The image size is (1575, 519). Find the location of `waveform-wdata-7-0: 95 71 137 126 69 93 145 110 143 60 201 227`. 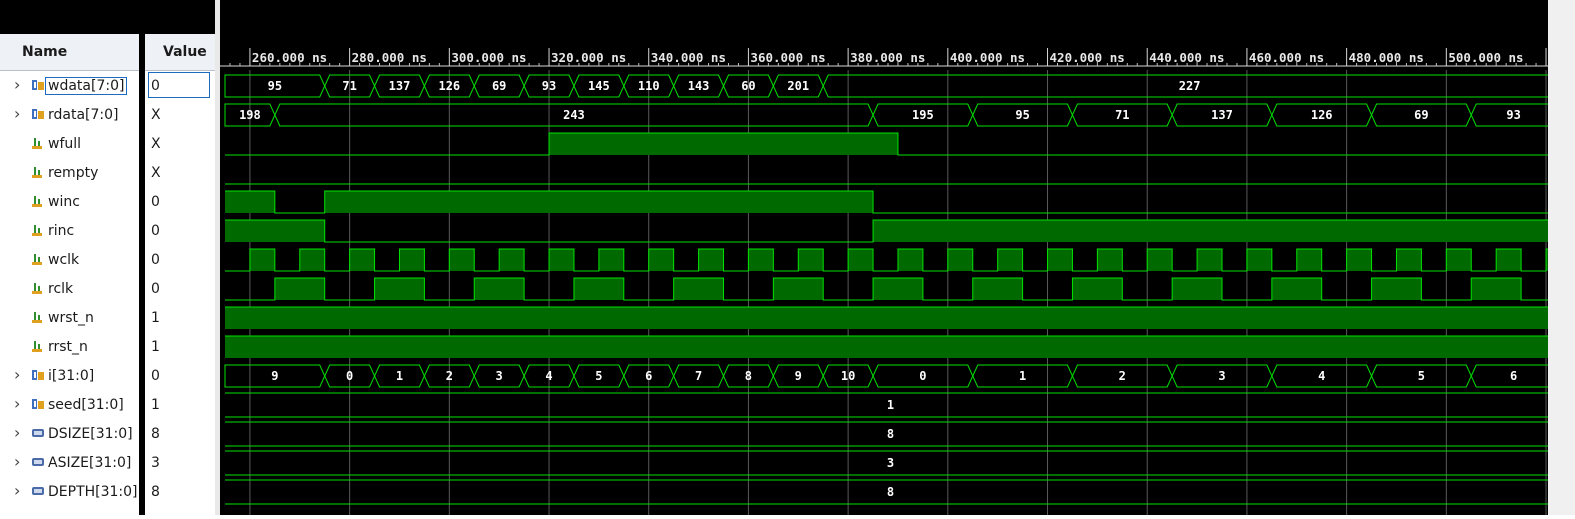

waveform-wdata-7-0: 95 71 137 126 69 93 145 110 143 60 201 227 is located at coordinates (890, 86).